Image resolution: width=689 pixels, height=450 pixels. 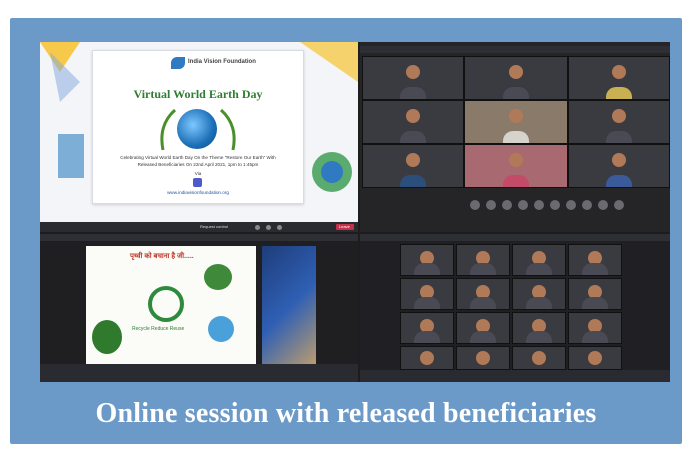 What do you see at coordinates (199, 227) in the screenshot?
I see `meeting-controls-bar: Request control Leave` at bounding box center [199, 227].